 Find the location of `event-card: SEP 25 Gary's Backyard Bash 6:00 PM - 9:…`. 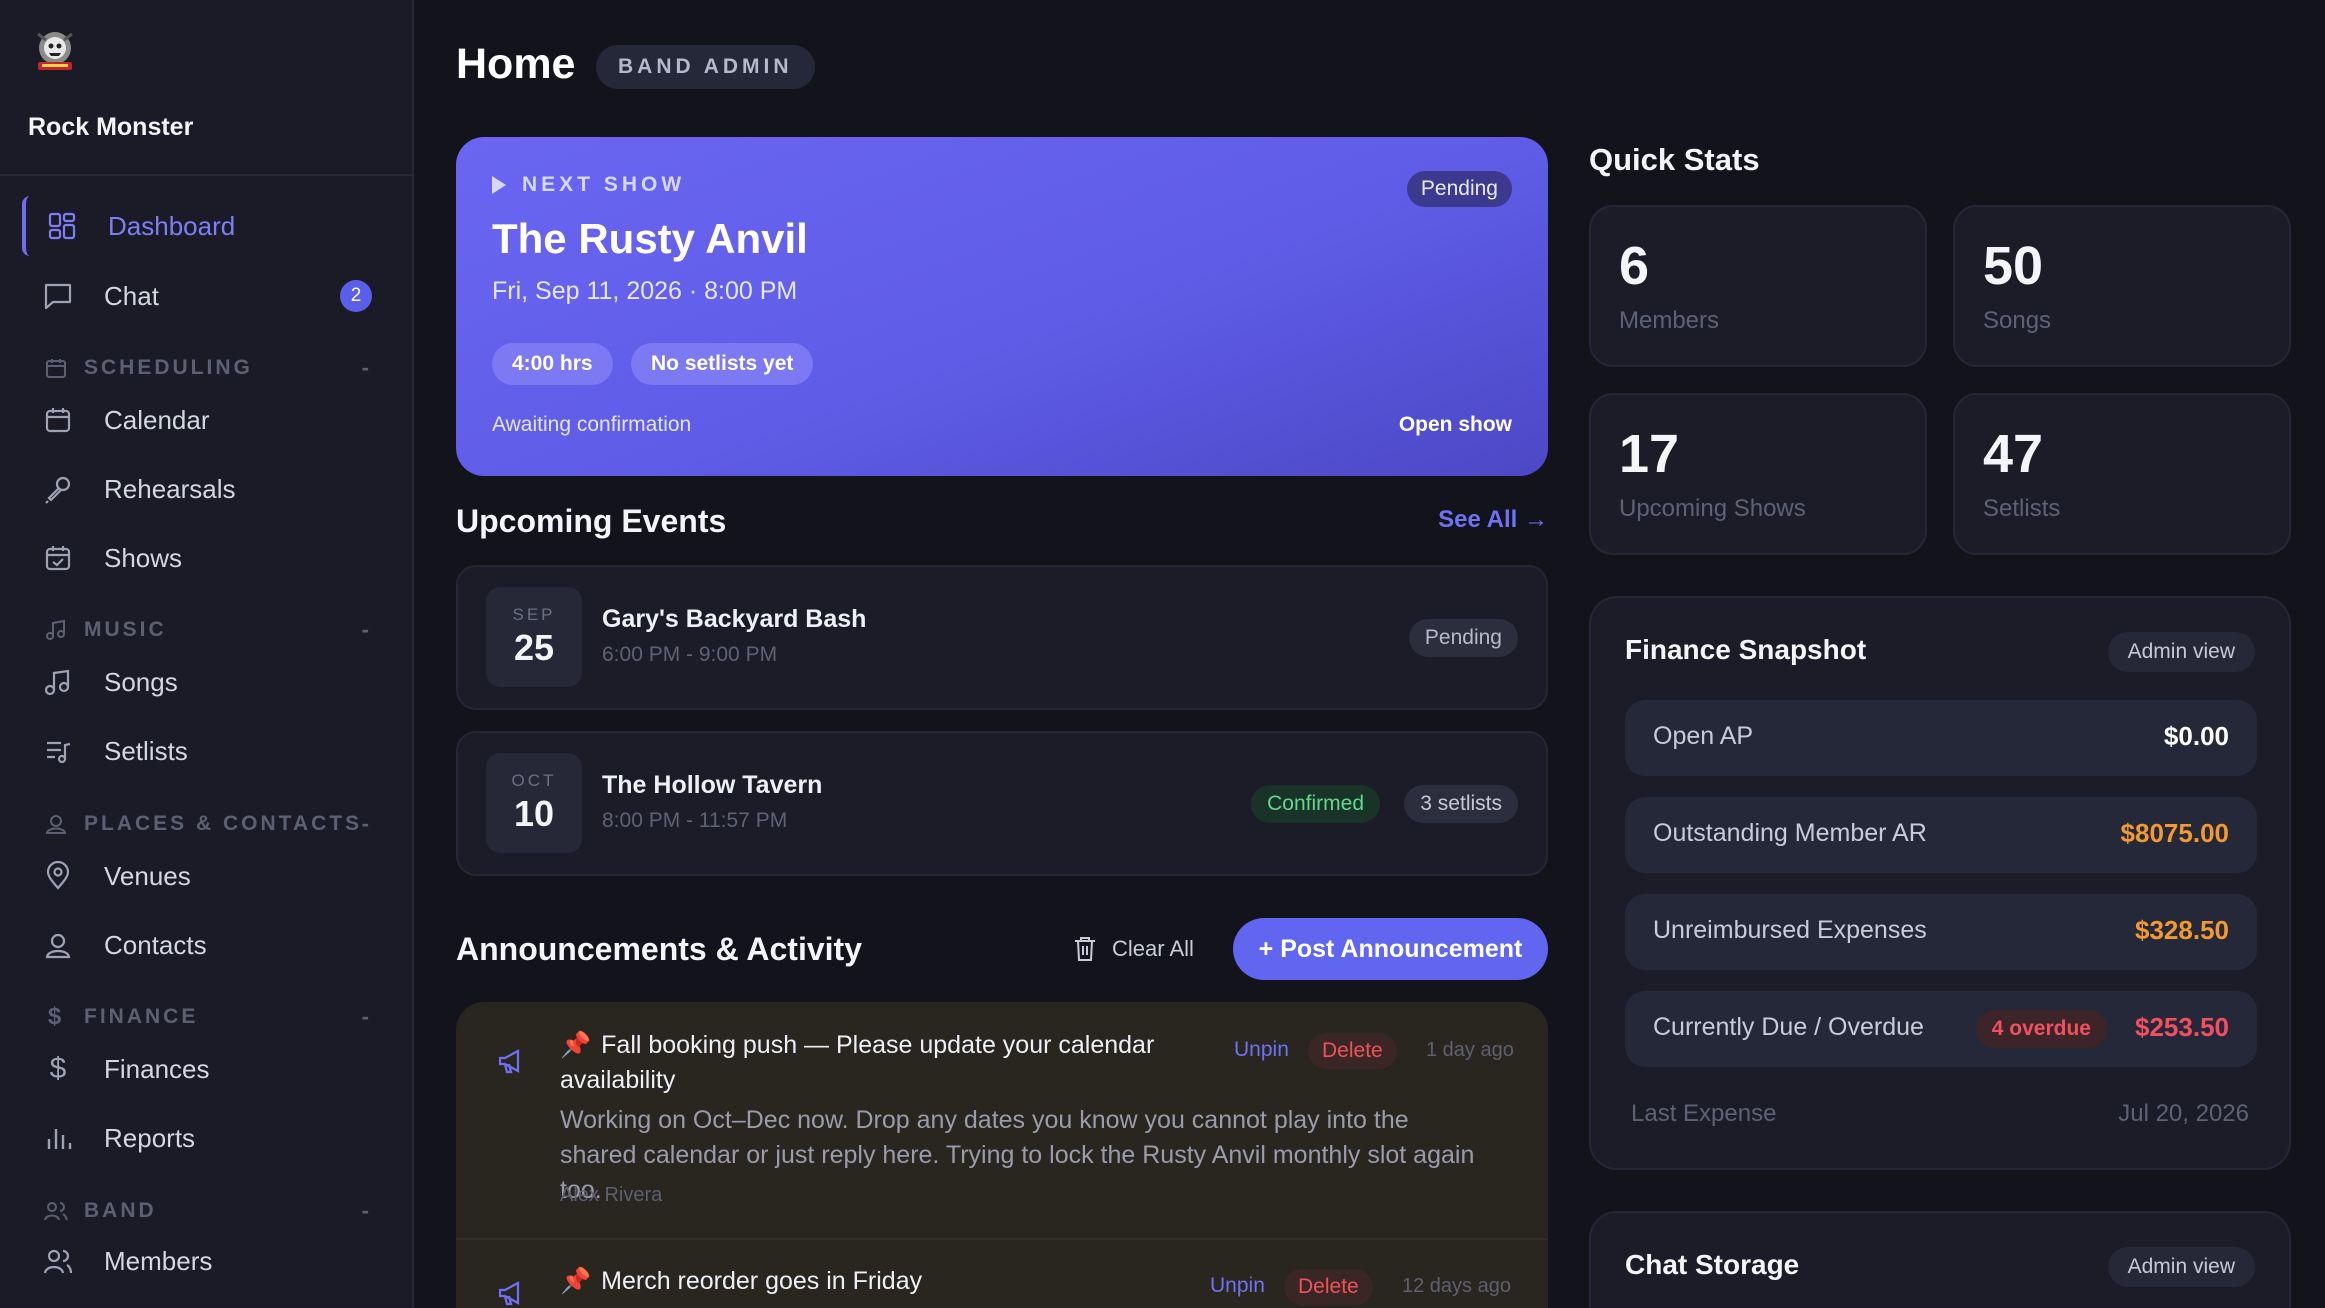

event-card: SEP 25 Gary's Backyard Bash 6:00 PM - 9:… is located at coordinates (1002, 637).